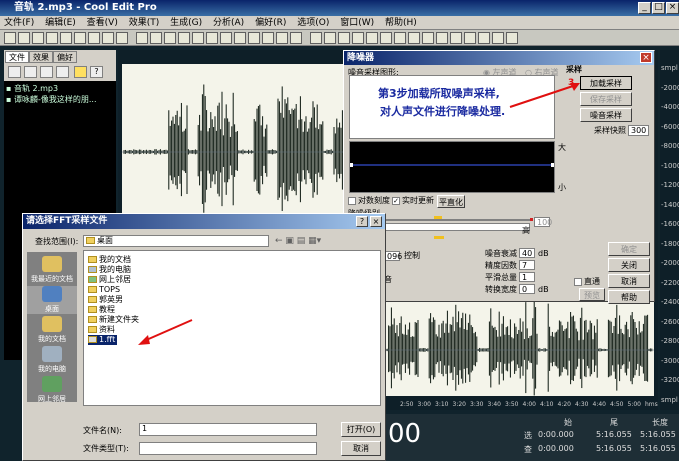 The height and width of the screenshot is (461, 679). Describe the element at coordinates (254, 38) in the screenshot. I see `toolbar-view-icon` at that location.